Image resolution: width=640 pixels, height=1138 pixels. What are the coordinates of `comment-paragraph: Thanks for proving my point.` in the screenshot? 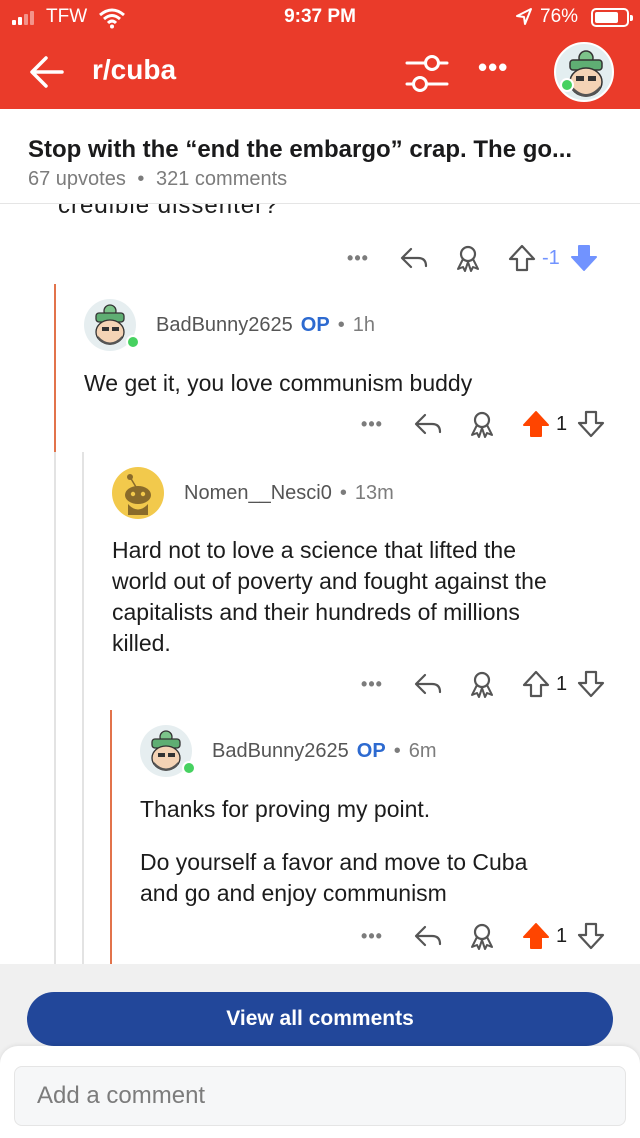 It's located at (285, 809).